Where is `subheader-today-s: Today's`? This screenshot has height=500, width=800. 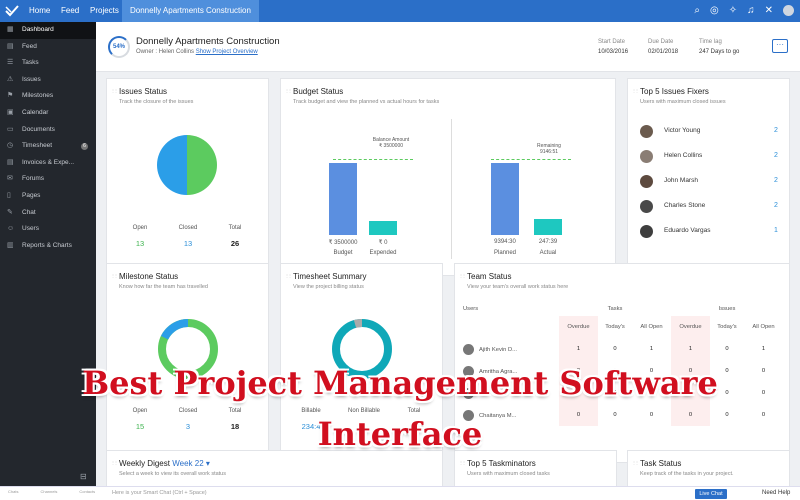 subheader-today-s: Today's is located at coordinates (615, 327).